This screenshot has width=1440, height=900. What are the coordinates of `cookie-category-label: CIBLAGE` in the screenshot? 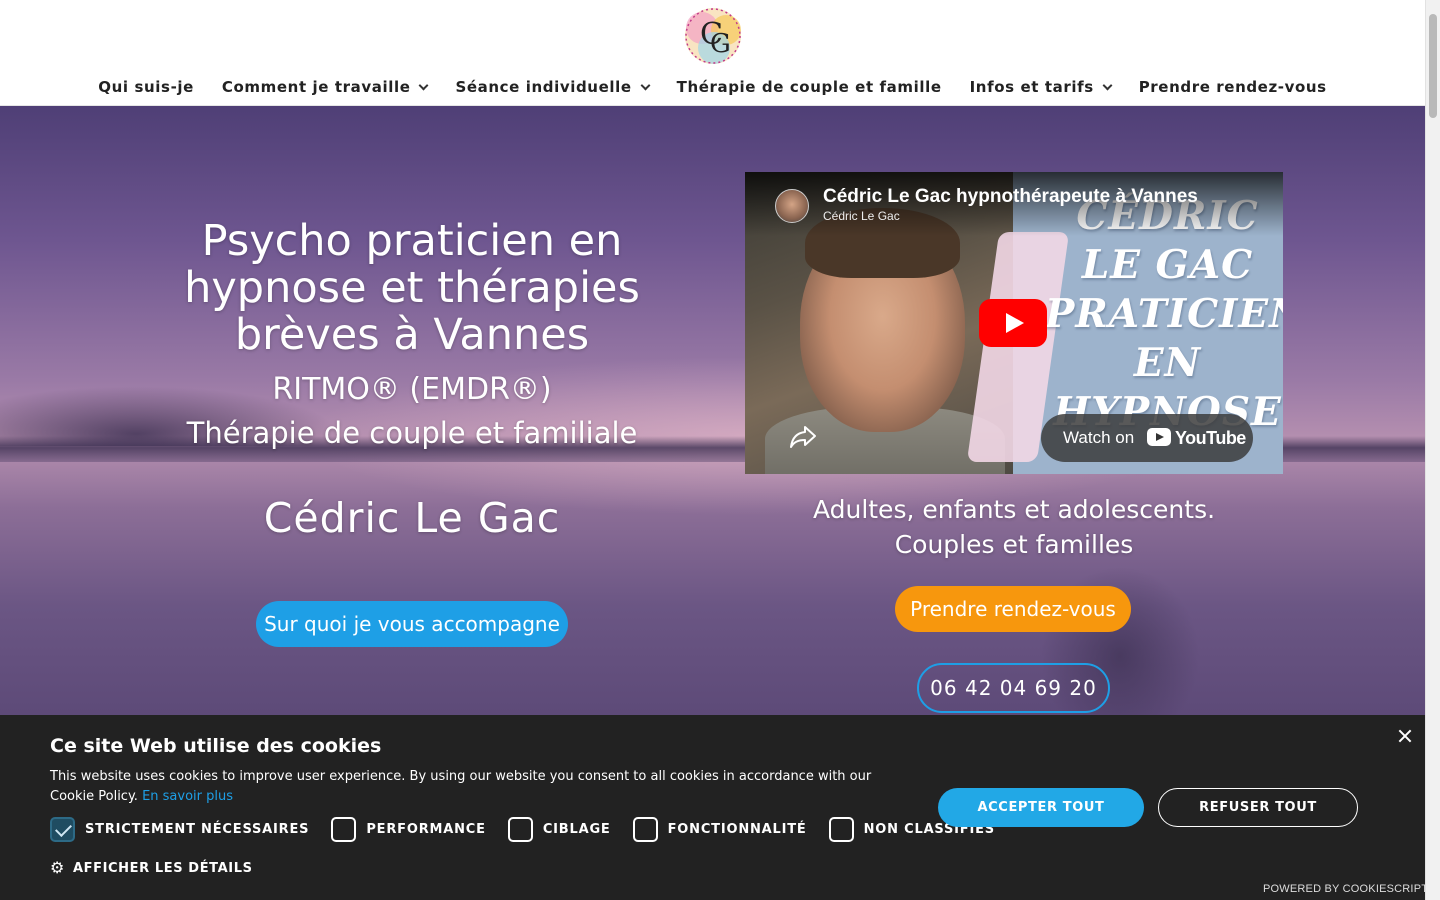 It's located at (576, 829).